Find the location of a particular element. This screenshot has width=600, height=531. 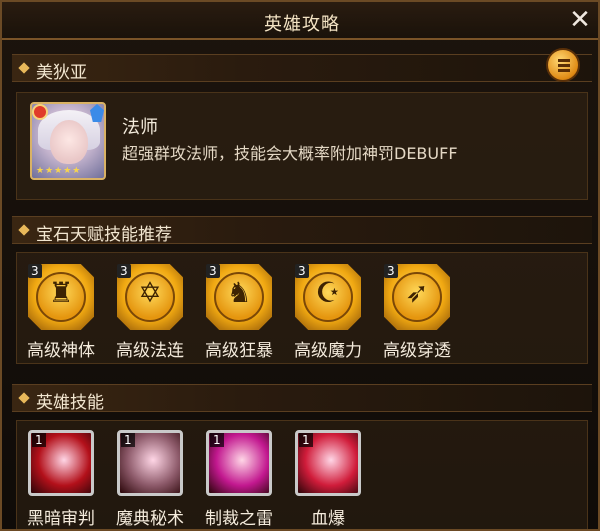

skill-dark-slash-icon: 1 is located at coordinates (61, 463).